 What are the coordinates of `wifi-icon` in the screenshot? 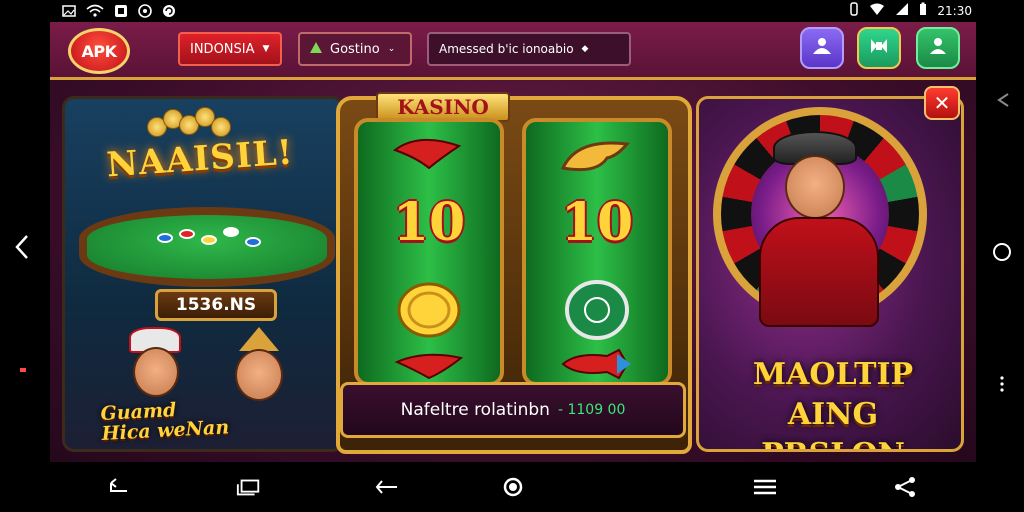 It's located at (95, 12).